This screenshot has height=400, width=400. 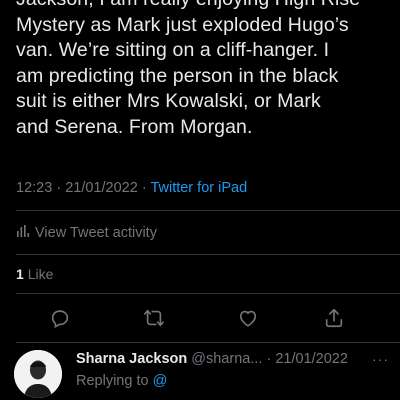 I want to click on tweet-meta: 12:23 · 21/01/2022 · Twitter for iPad, so click(x=131, y=188).